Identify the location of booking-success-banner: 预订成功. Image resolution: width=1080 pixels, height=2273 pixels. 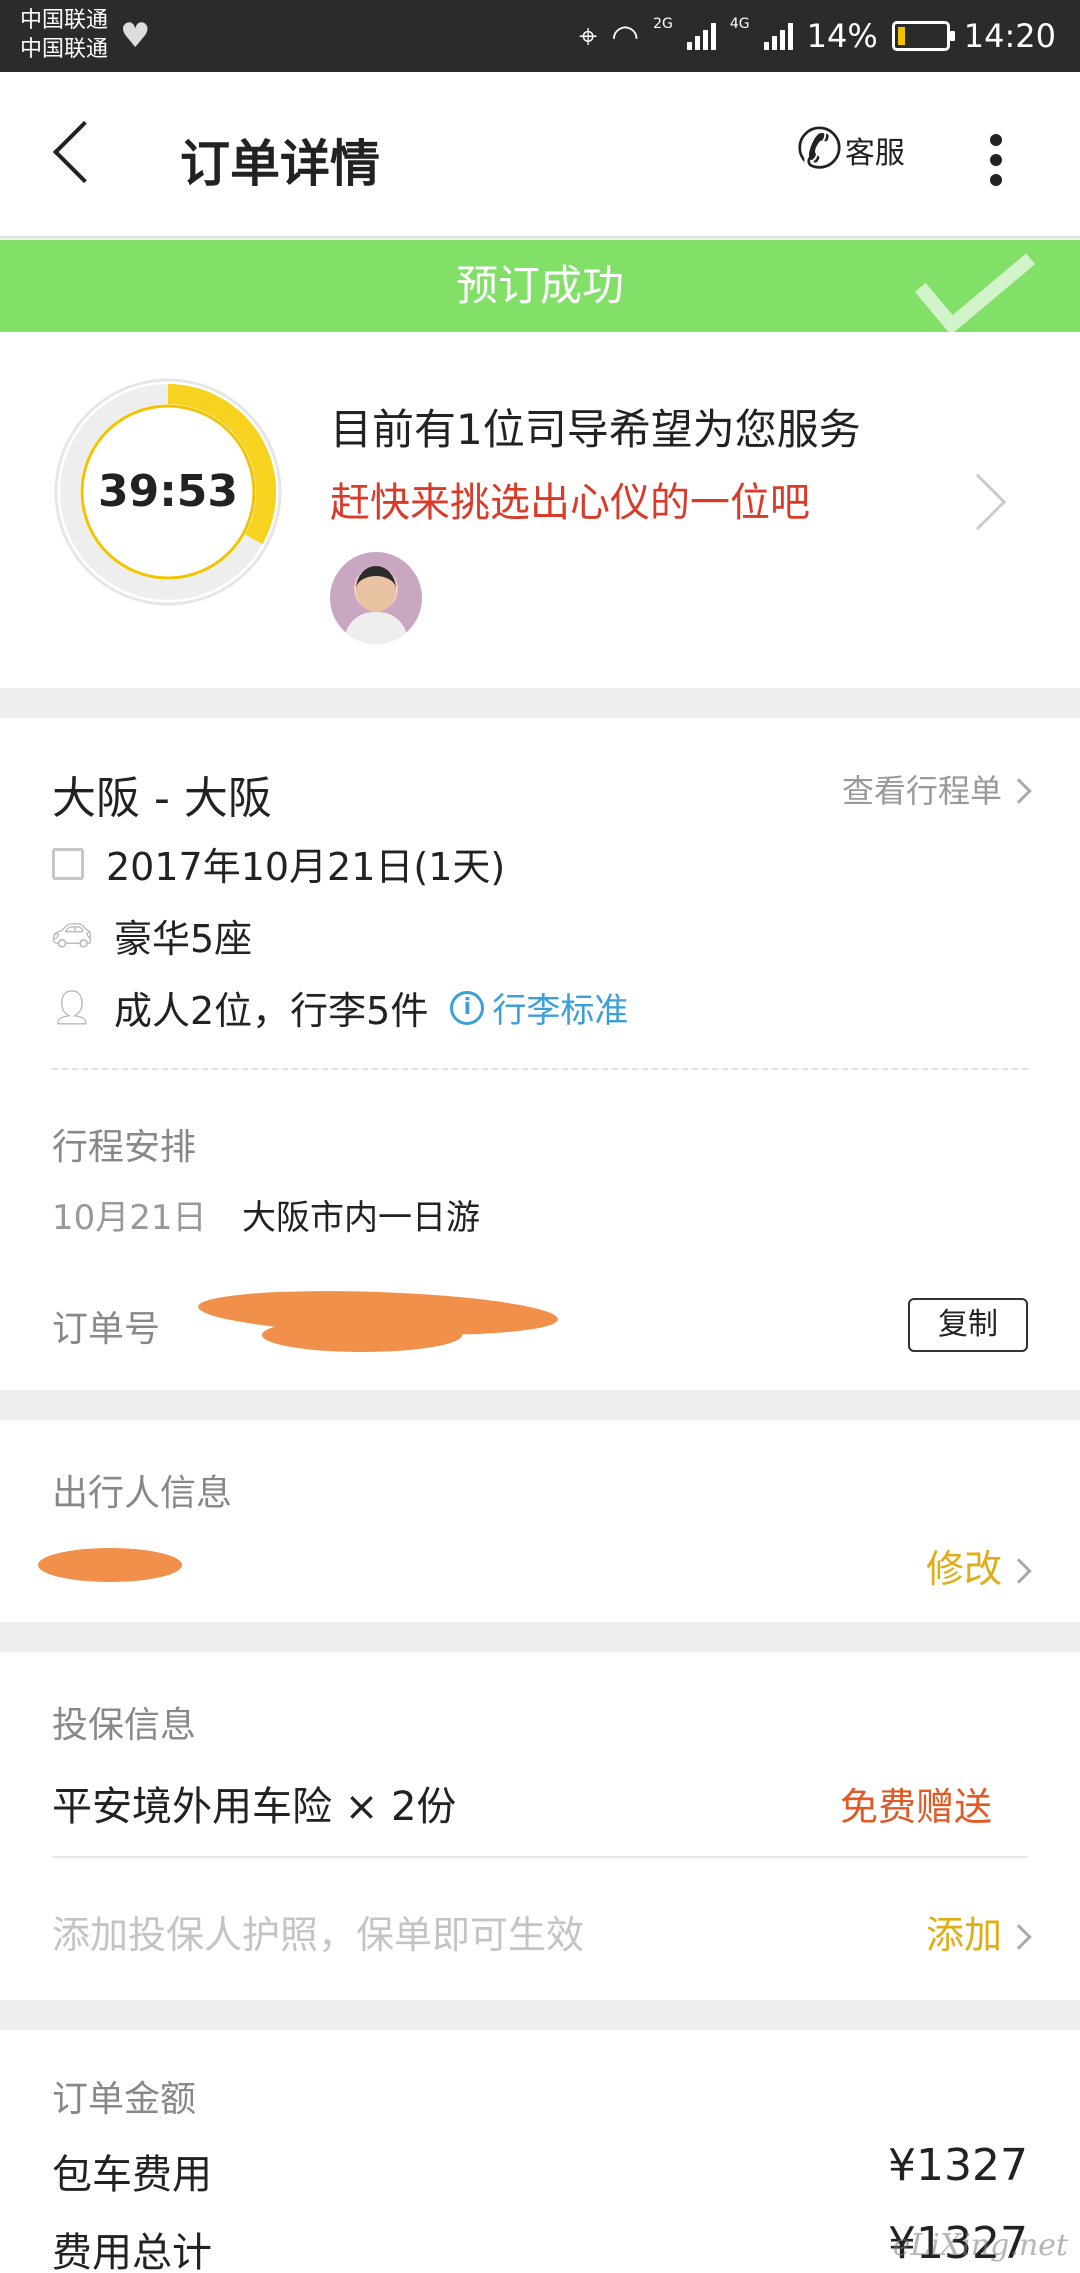
(540, 286).